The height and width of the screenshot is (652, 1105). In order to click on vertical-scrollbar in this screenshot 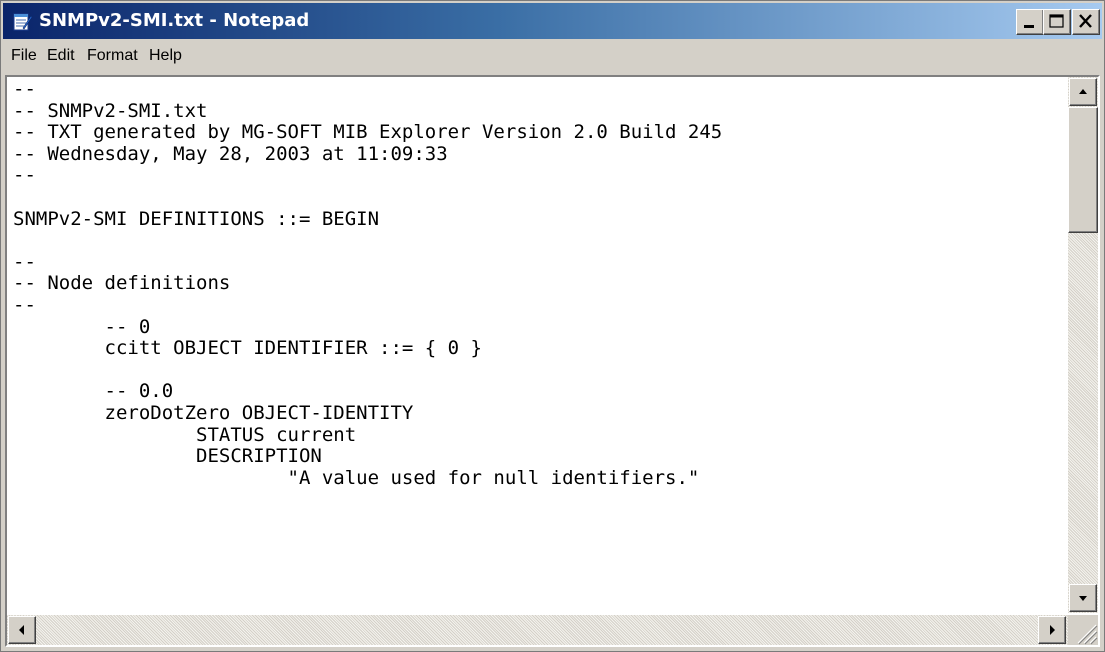, I will do `click(1083, 345)`.